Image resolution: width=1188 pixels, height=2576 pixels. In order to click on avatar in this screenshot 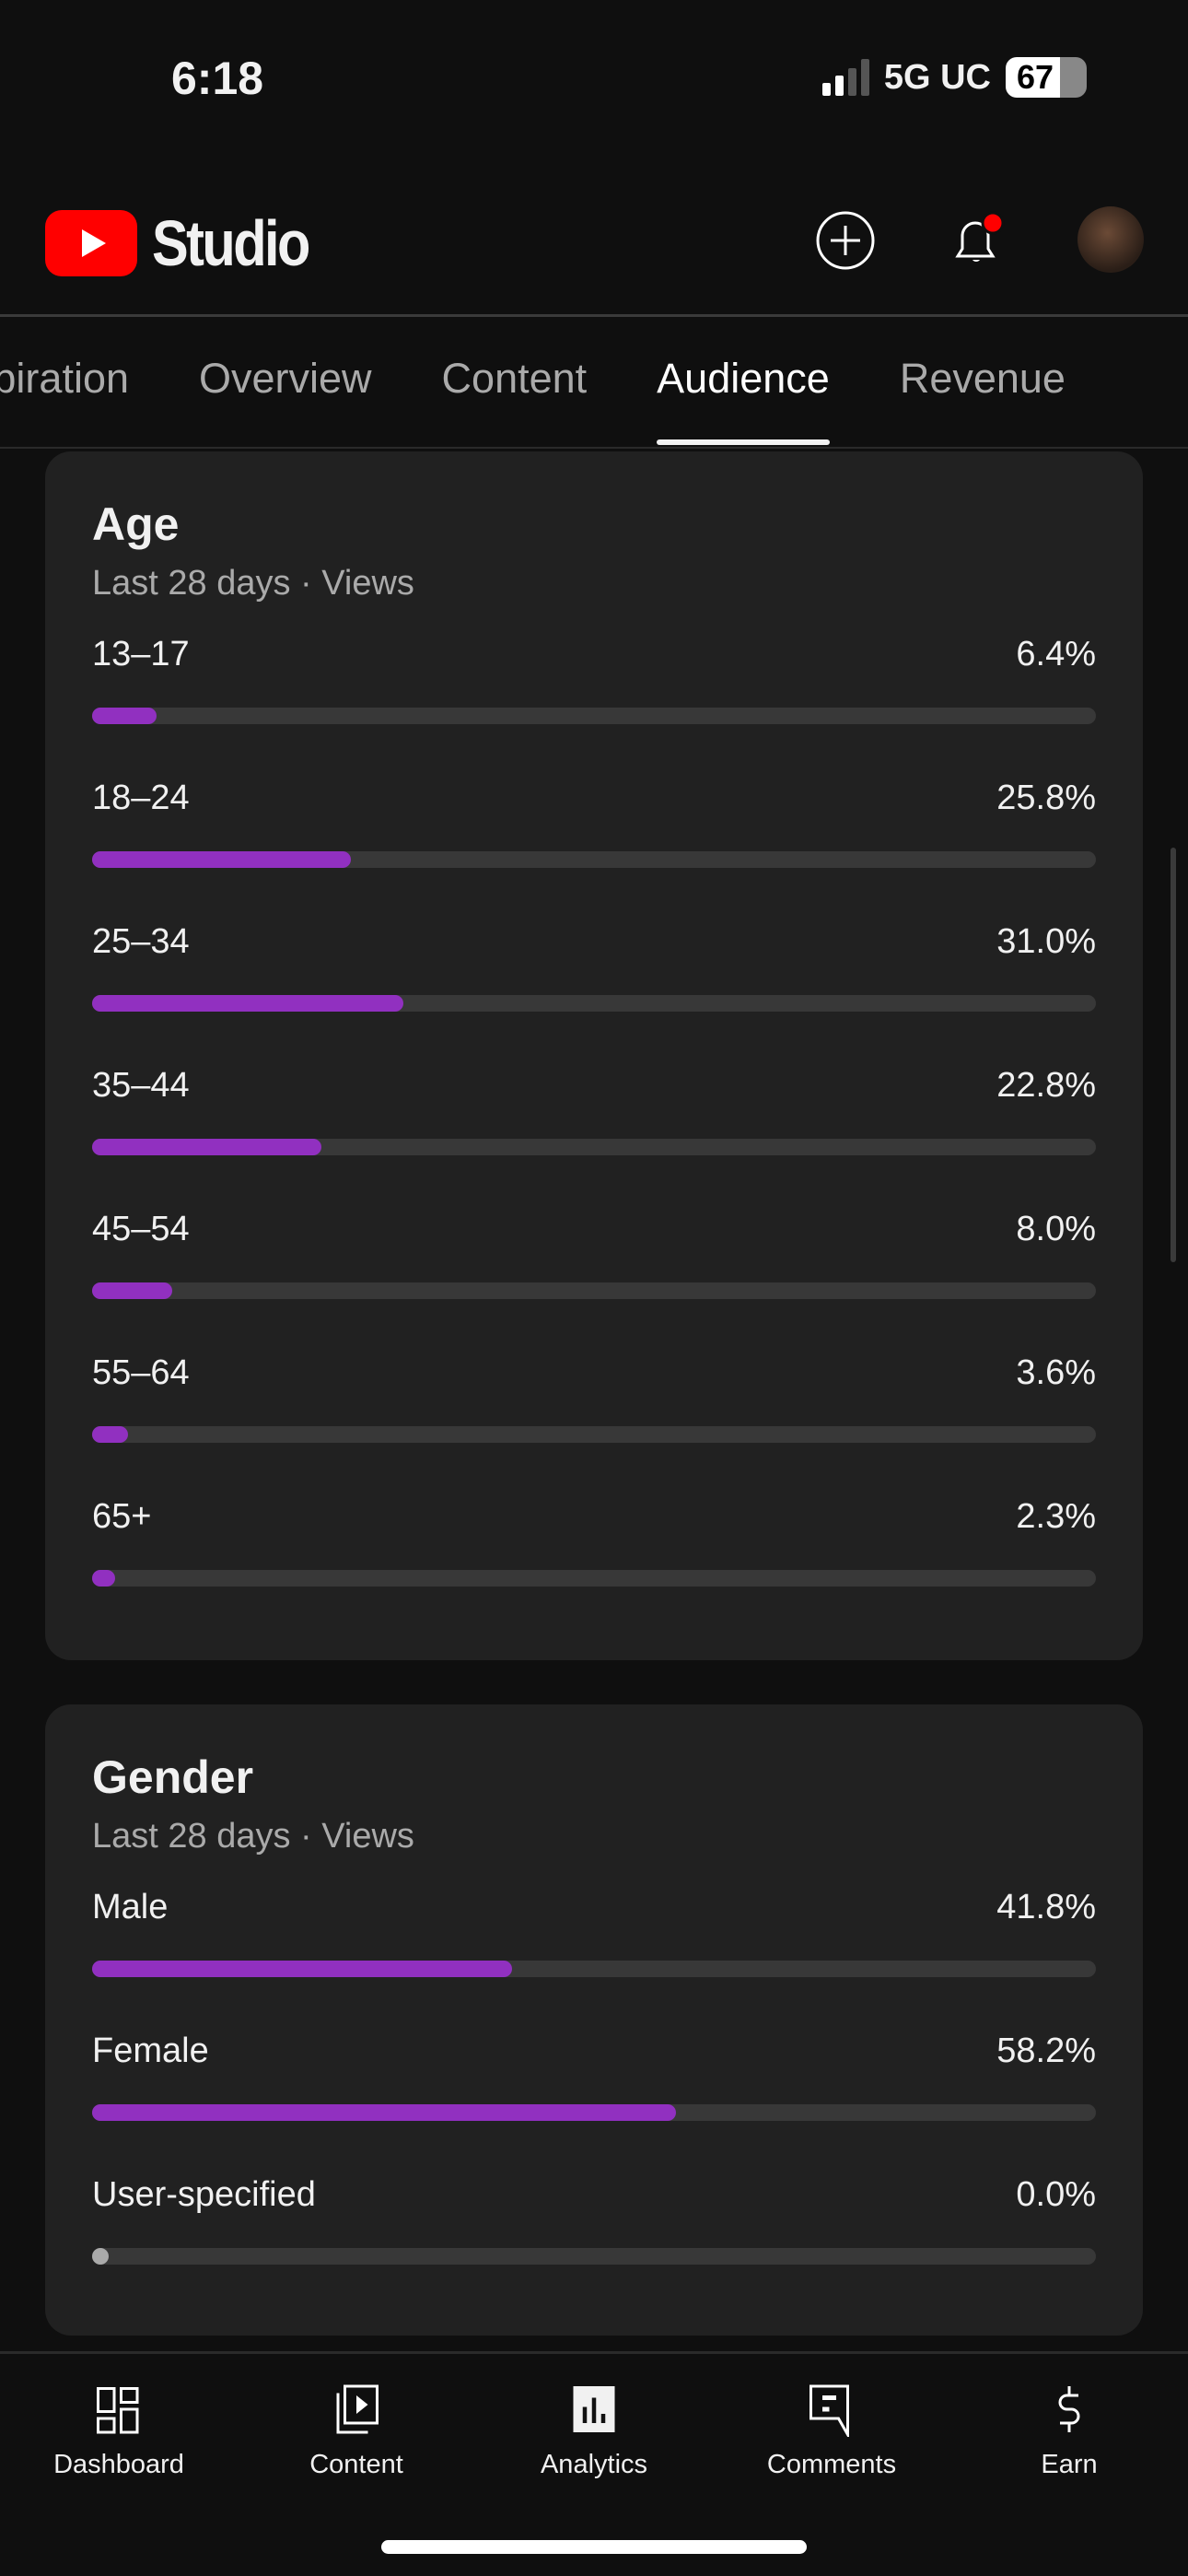, I will do `click(1110, 239)`.